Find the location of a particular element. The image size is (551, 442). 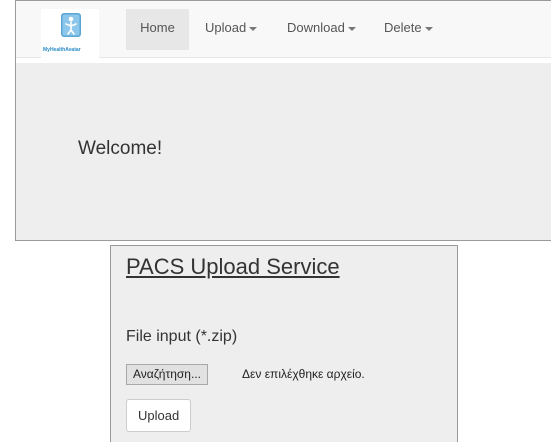

nav-download-label: Download is located at coordinates (316, 27).